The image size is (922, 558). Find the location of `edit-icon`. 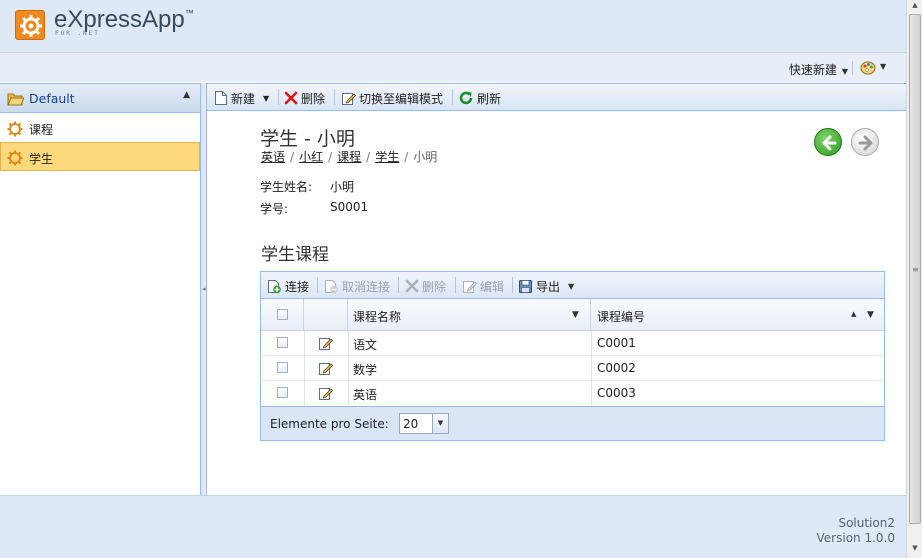

edit-icon is located at coordinates (470, 286).